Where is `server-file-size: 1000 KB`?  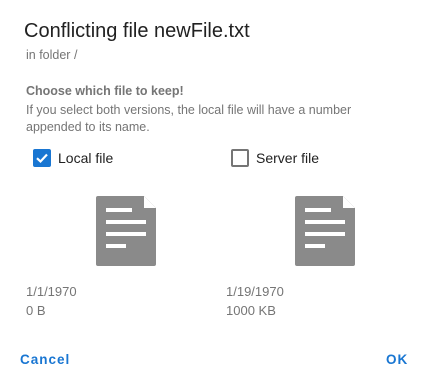
server-file-size: 1000 KB is located at coordinates (251, 310).